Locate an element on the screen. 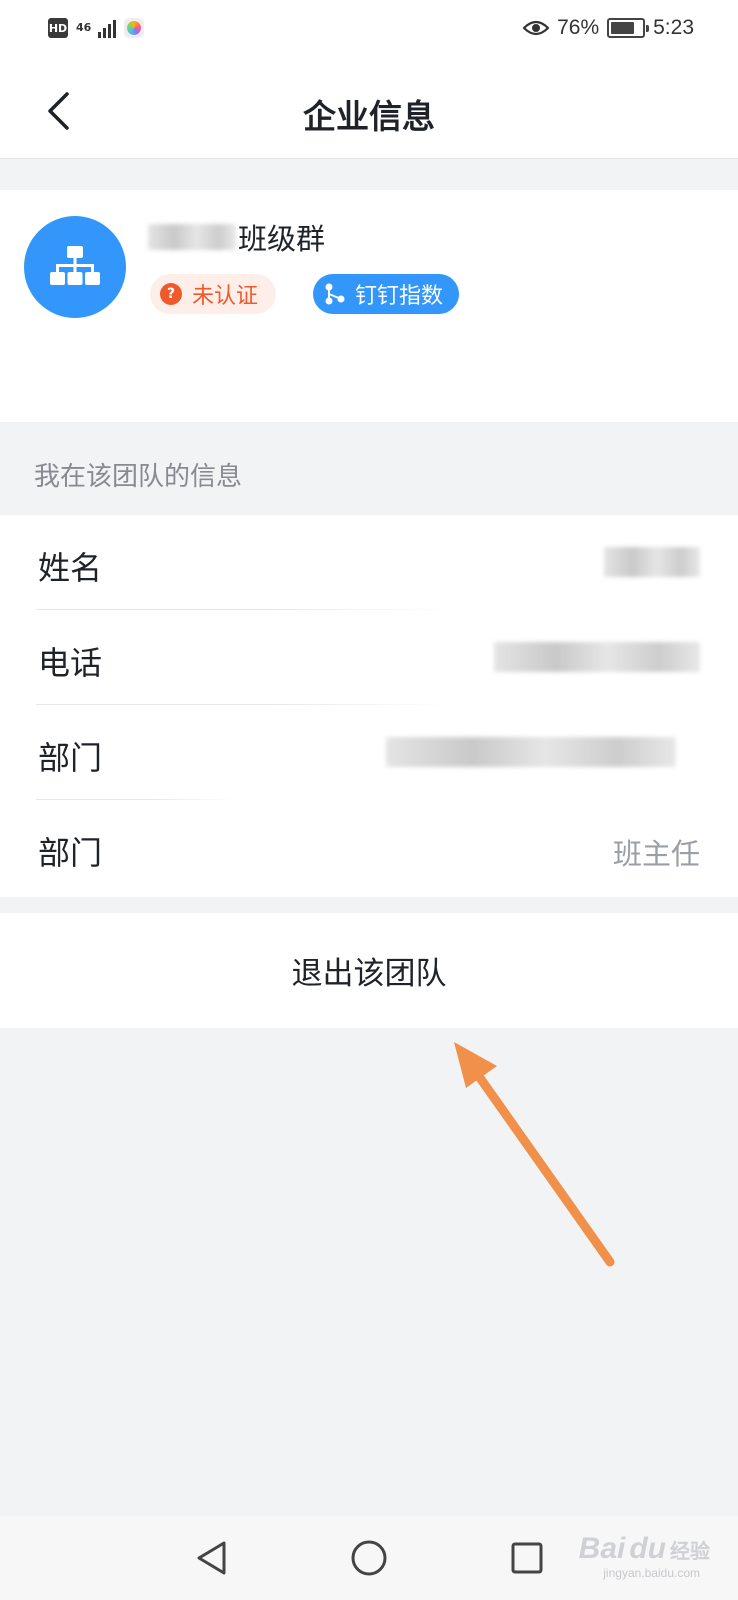 The height and width of the screenshot is (1600, 738). redacted-phone-value is located at coordinates (597, 657).